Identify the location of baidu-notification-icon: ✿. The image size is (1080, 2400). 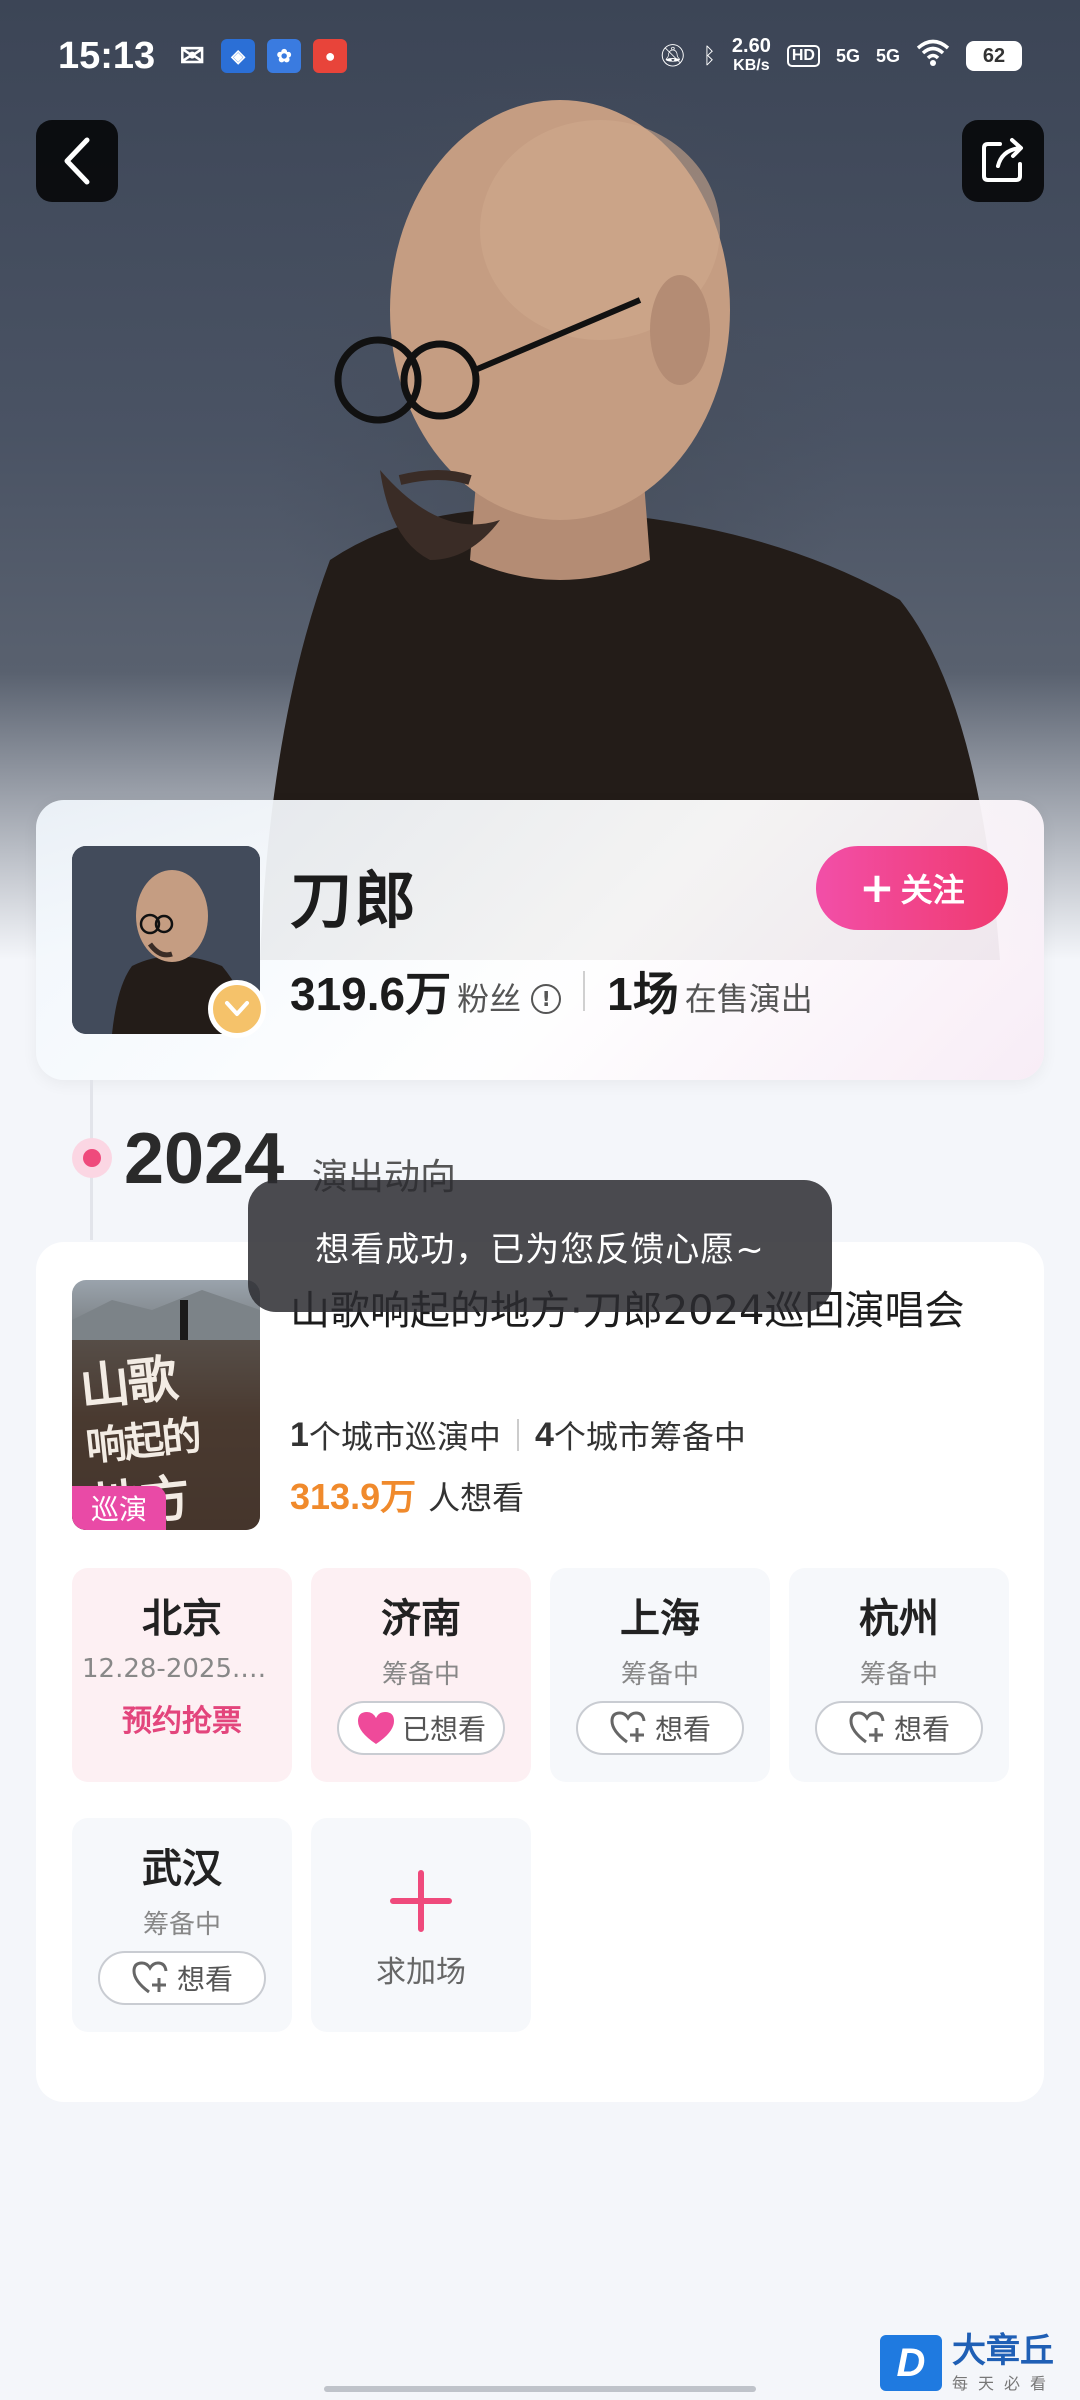
(284, 56).